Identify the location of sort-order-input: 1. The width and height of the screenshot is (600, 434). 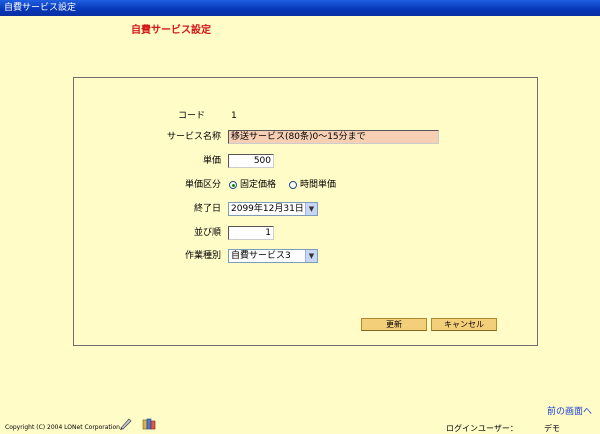
(251, 233).